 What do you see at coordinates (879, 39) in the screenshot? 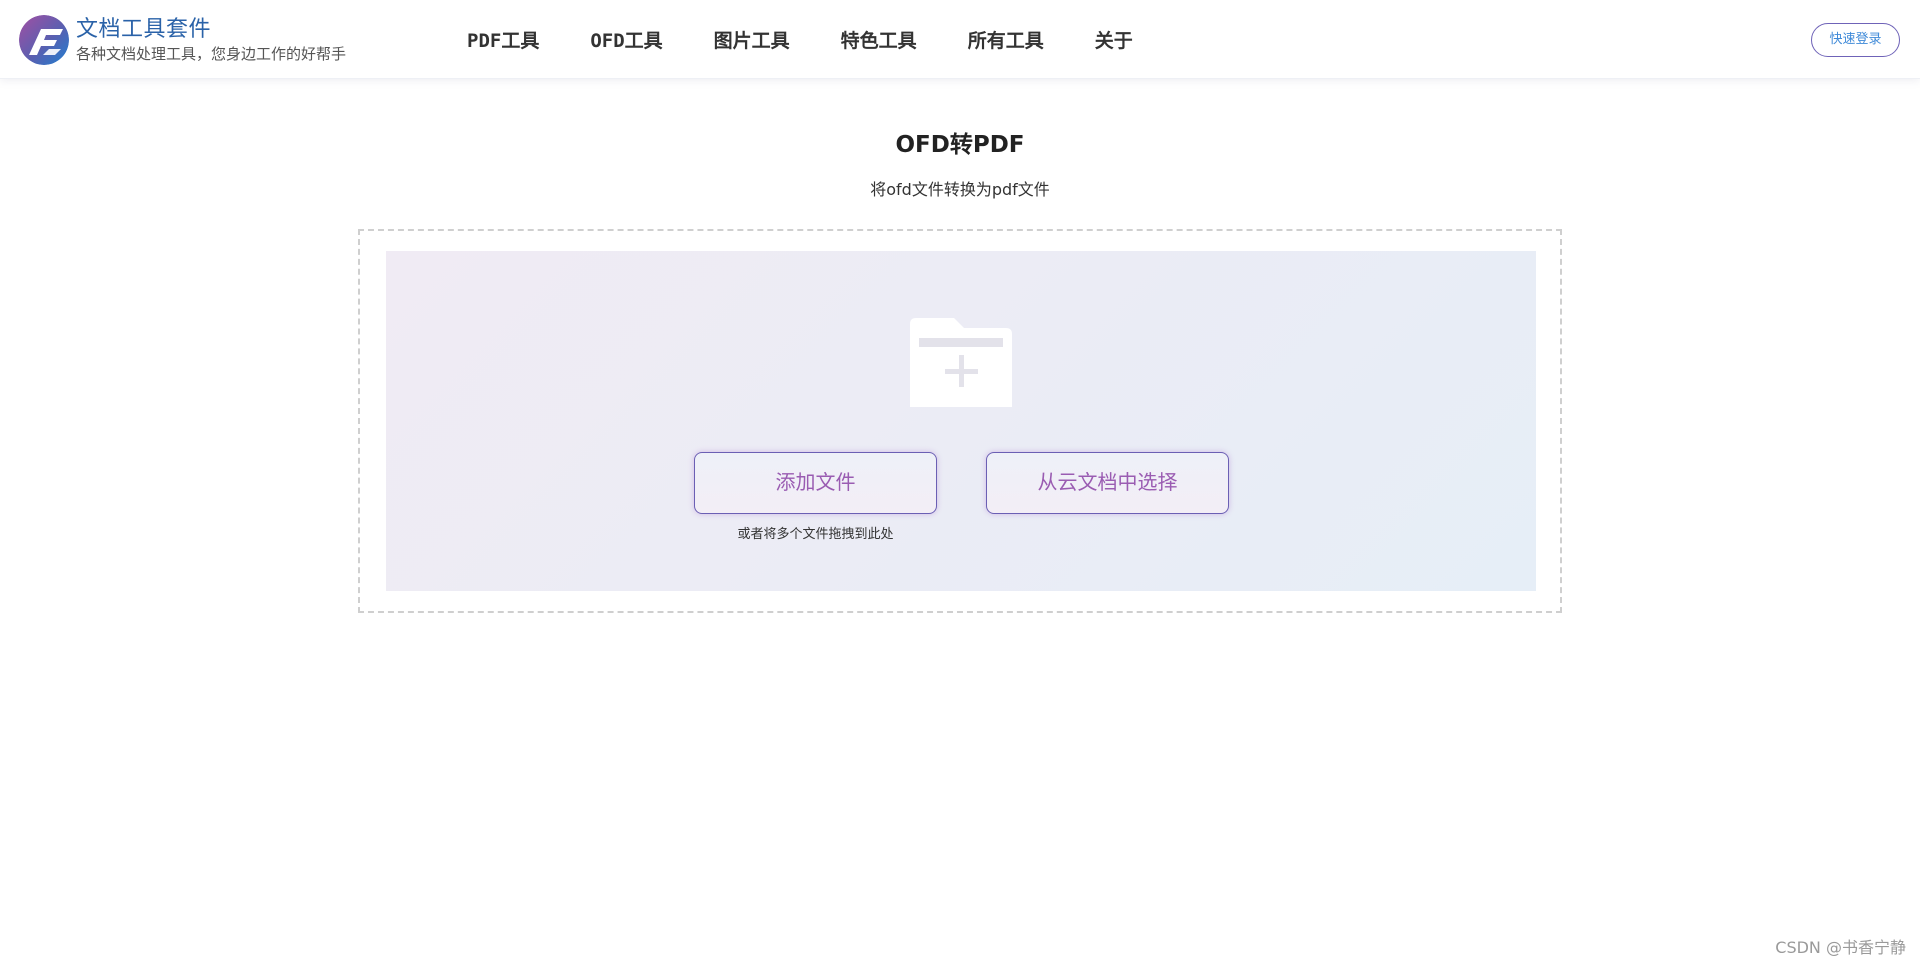
I see `nav-item-special-tools: 特色工具` at bounding box center [879, 39].